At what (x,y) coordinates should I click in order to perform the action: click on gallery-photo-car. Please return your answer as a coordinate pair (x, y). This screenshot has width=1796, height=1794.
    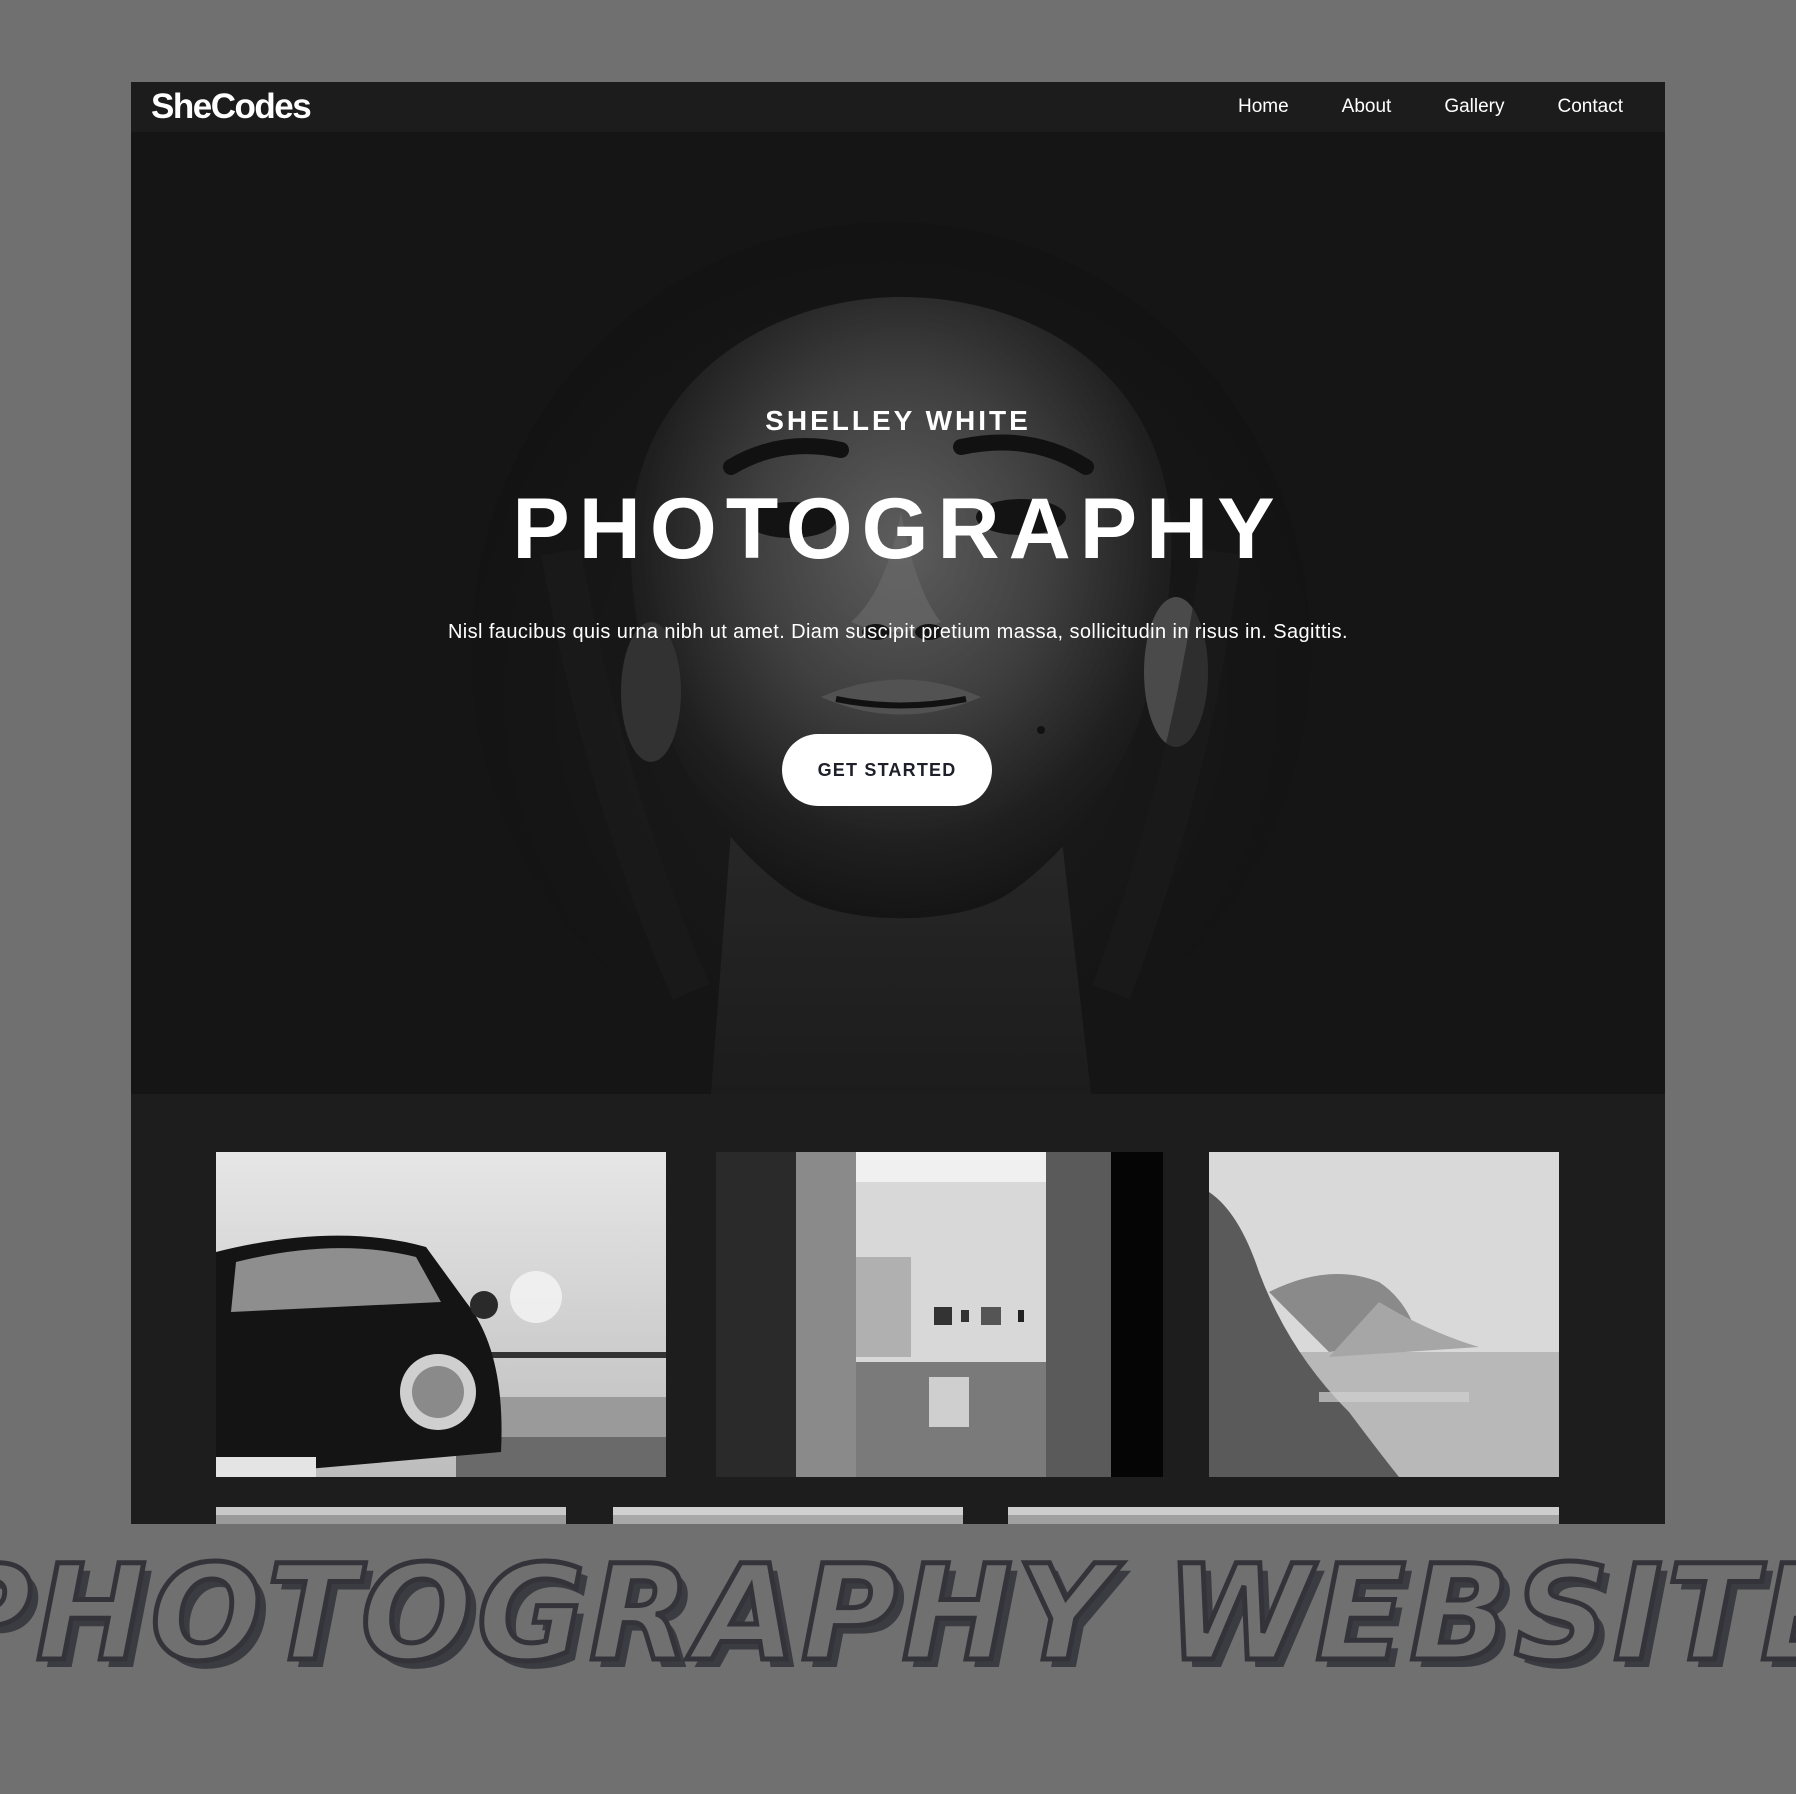
    Looking at the image, I should click on (441, 1314).